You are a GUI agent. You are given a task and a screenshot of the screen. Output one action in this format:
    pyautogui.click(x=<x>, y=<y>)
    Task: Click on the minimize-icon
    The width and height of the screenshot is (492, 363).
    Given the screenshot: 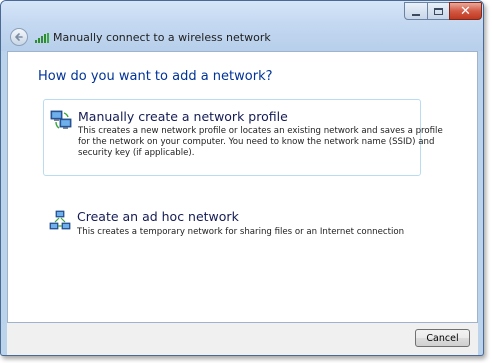 What is the action you would take?
    pyautogui.click(x=416, y=14)
    